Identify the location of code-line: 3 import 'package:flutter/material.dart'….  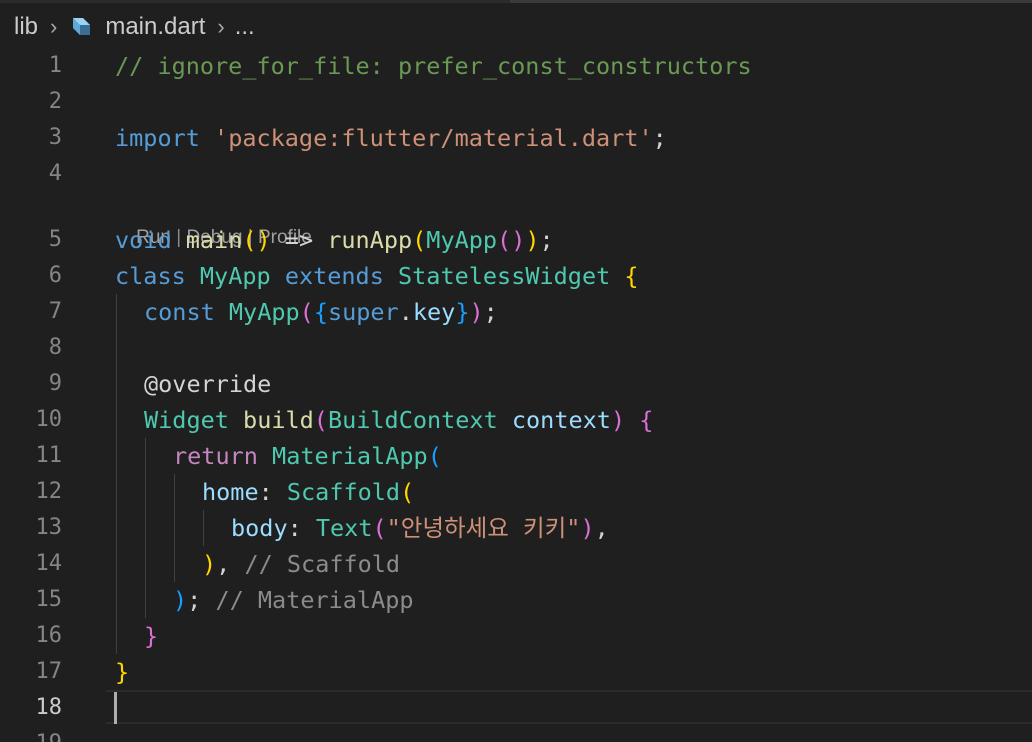
(516, 138).